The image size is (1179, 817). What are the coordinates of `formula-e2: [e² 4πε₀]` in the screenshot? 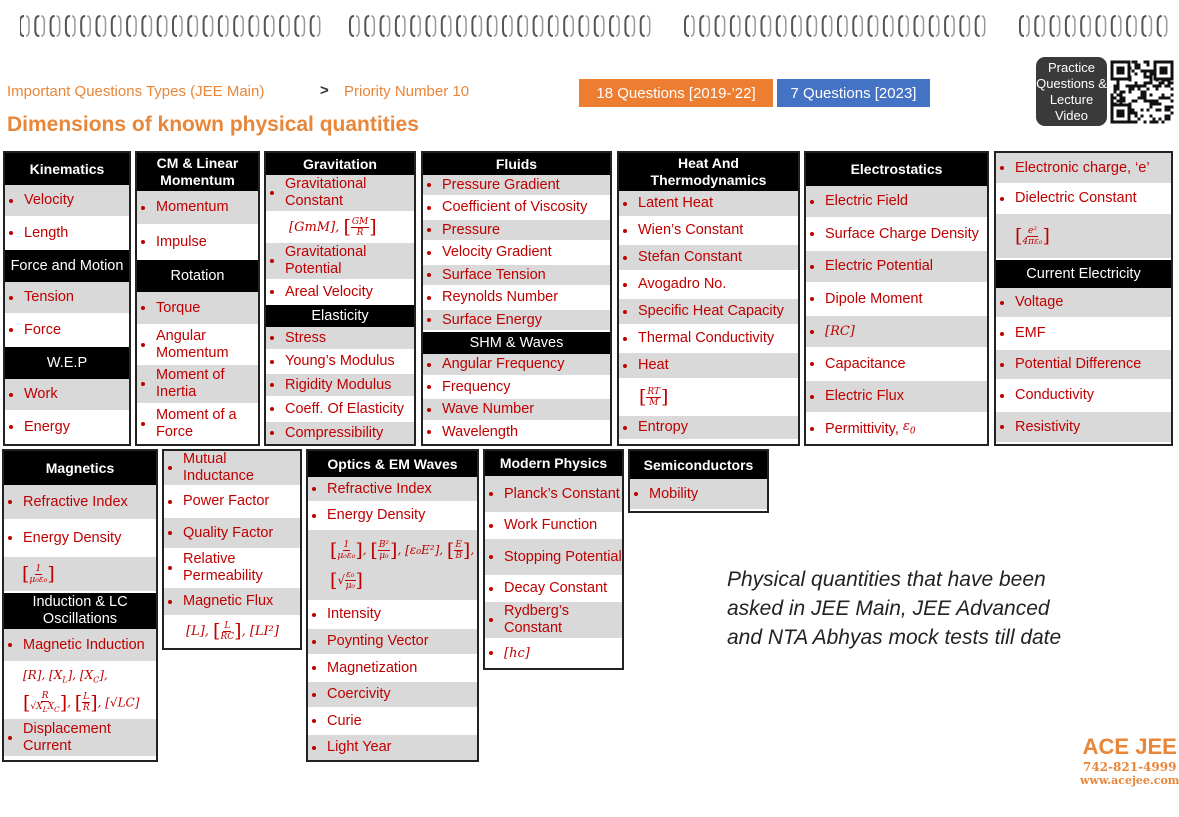 It's located at (1083, 237).